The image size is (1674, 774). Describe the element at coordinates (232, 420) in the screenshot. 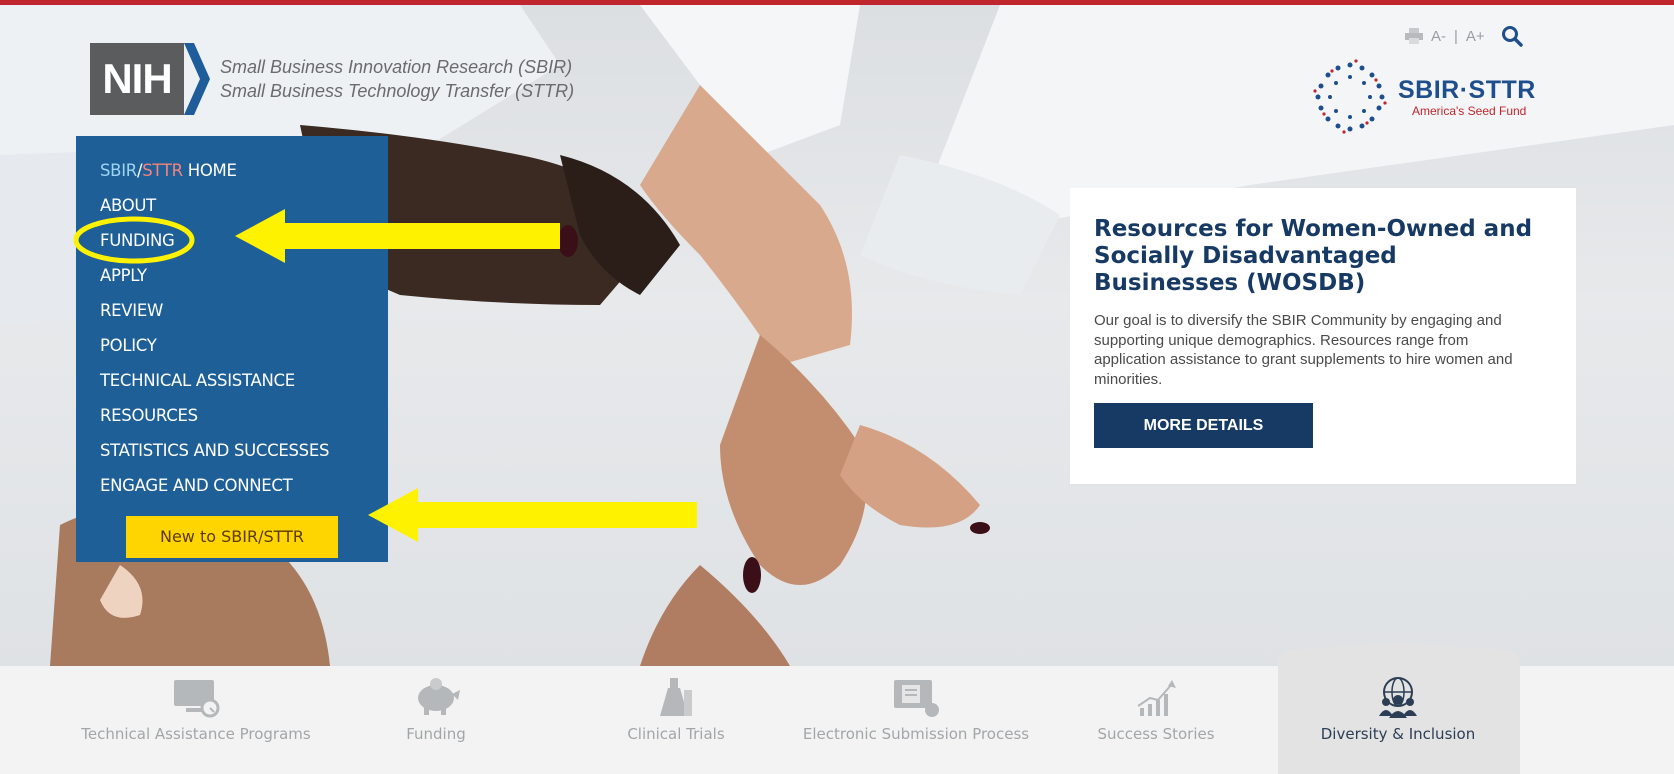

I see `nav-item-resources: RESOURCES` at that location.